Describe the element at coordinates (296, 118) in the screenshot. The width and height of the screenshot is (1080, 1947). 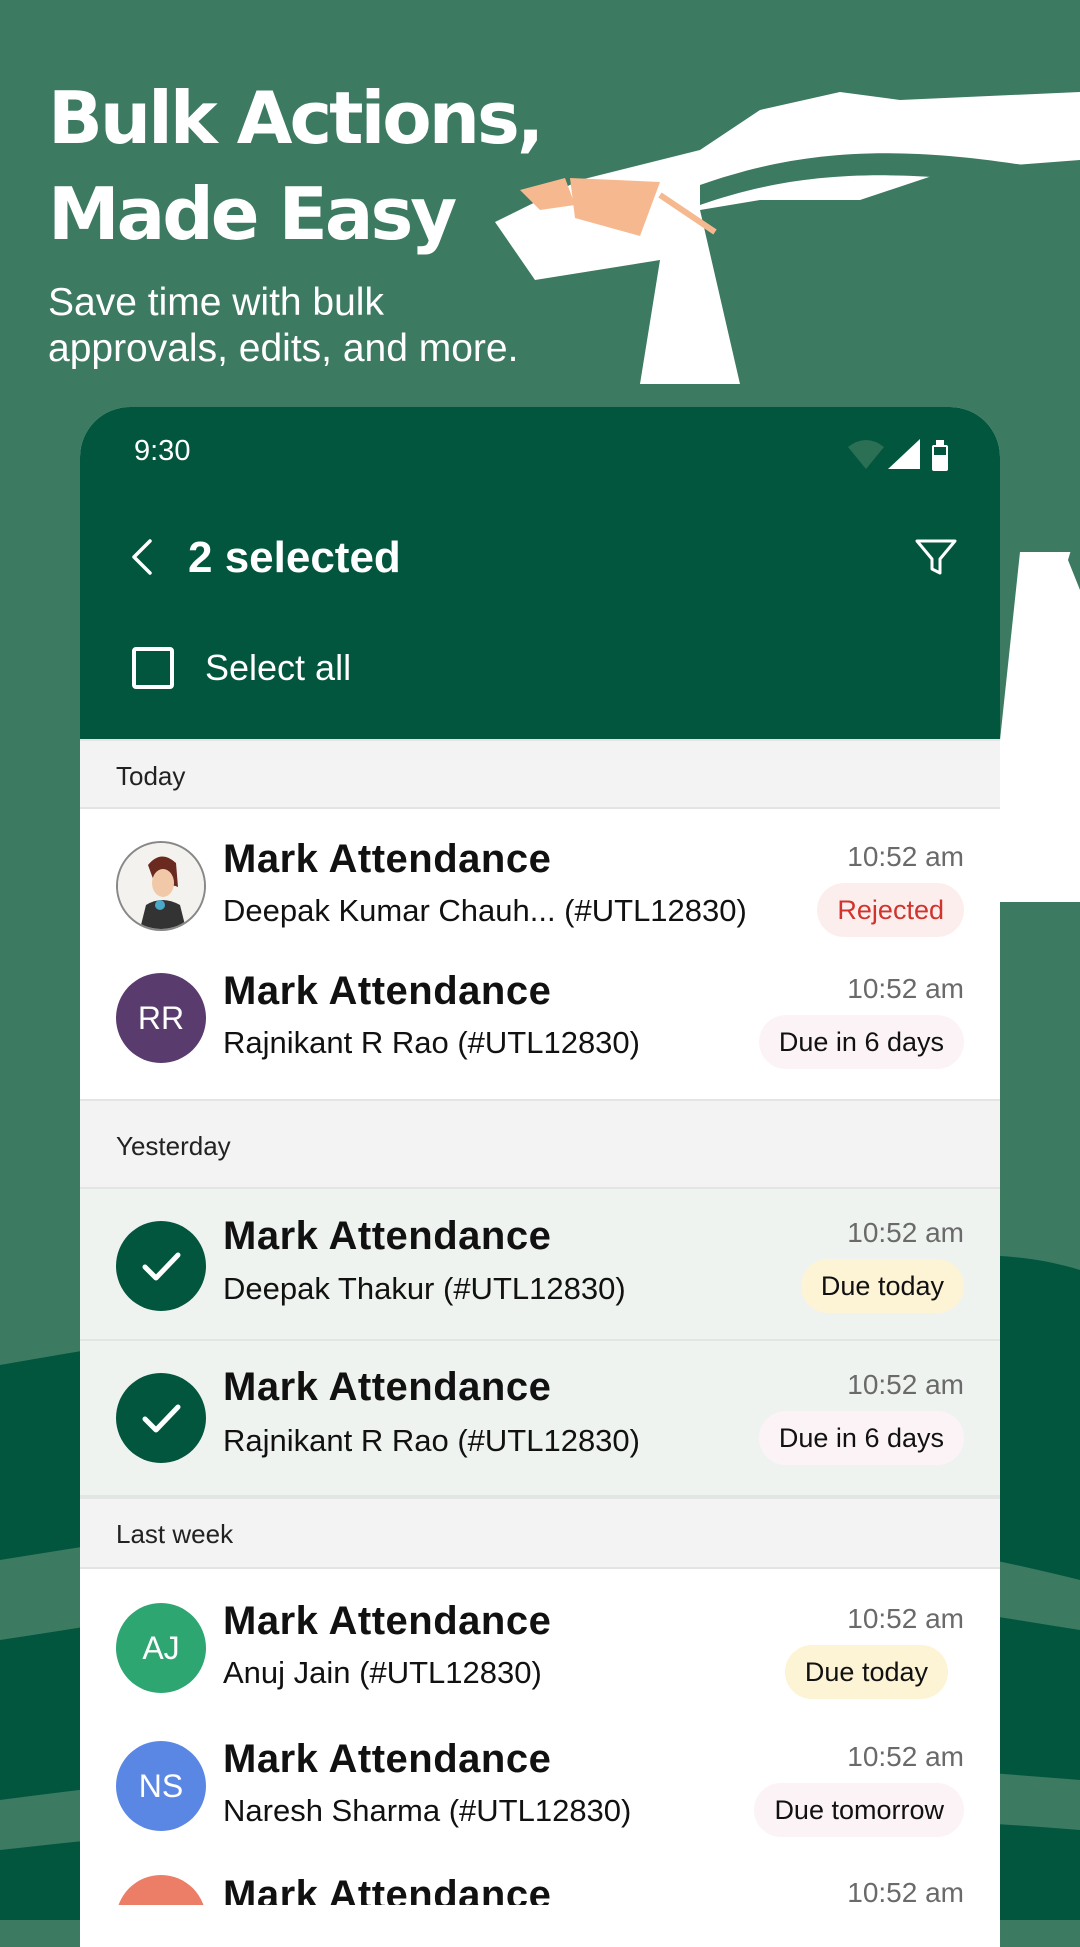
I see `hero-title-line-1: Bulk Actions,` at that location.